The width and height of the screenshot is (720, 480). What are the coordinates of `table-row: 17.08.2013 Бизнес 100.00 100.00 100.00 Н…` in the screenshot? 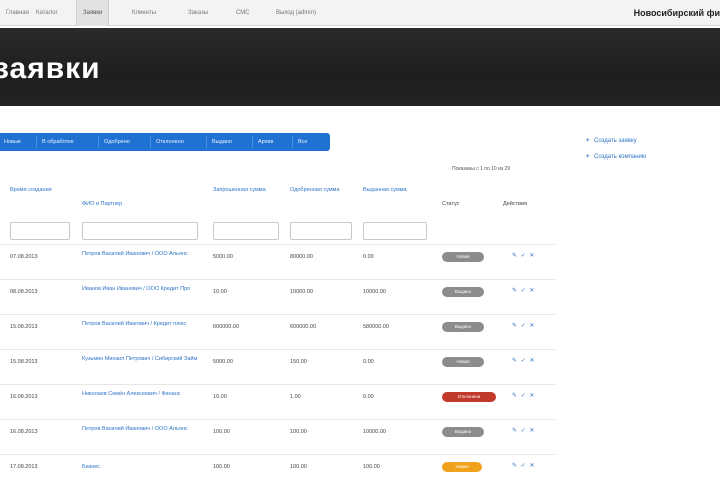 It's located at (277, 467).